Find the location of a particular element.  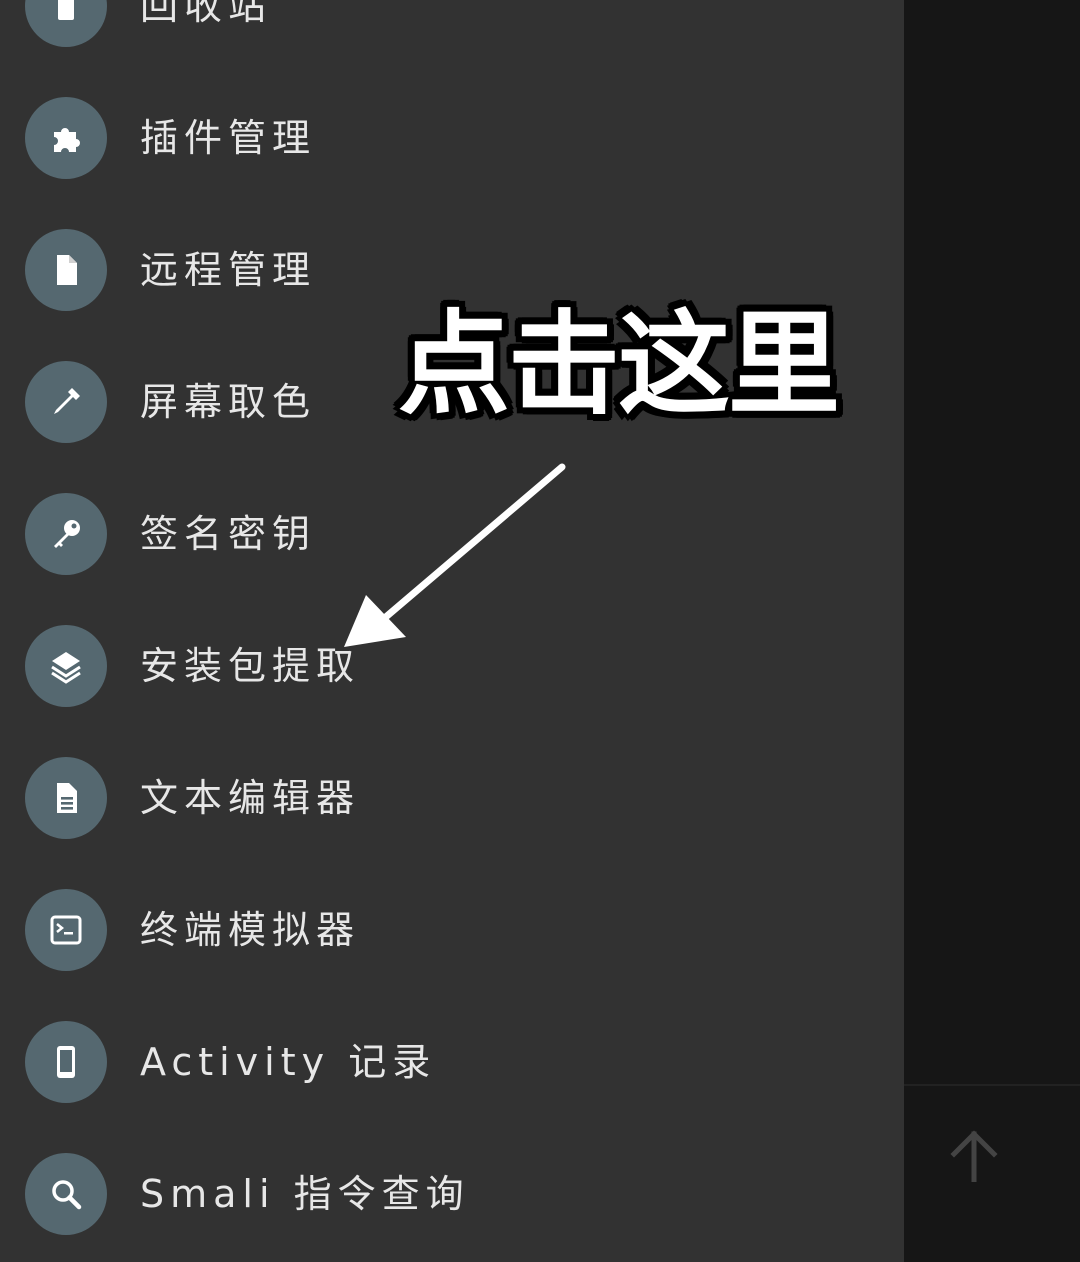

annotation-text: 点击这里 is located at coordinates (619, 365).